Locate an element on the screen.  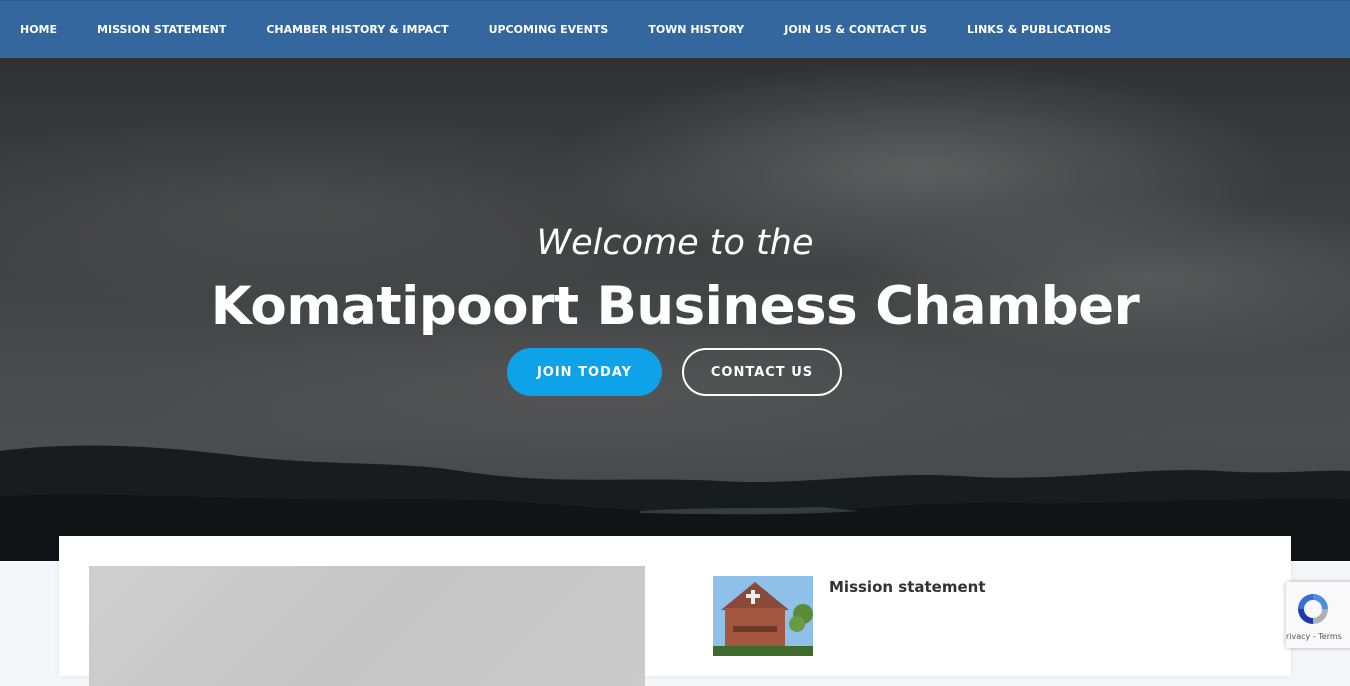
nav-item-upcoming-events: UPCOMING EVENTS is located at coordinates (549, 29).